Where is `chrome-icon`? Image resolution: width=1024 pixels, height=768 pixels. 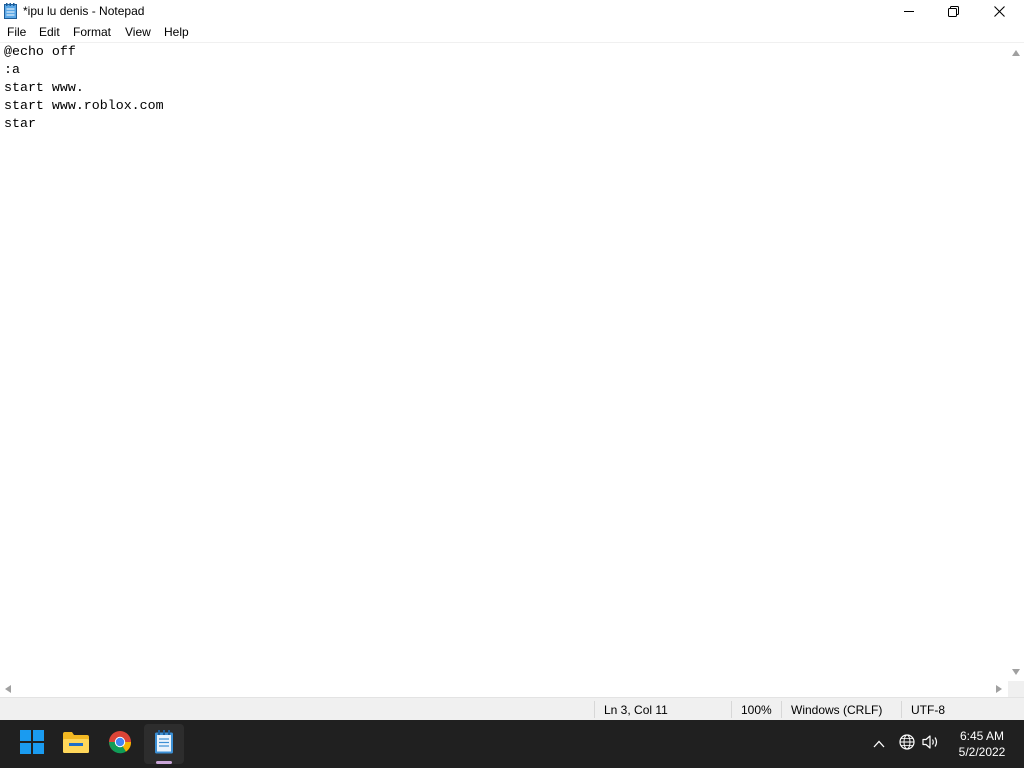
chrome-icon is located at coordinates (120, 744).